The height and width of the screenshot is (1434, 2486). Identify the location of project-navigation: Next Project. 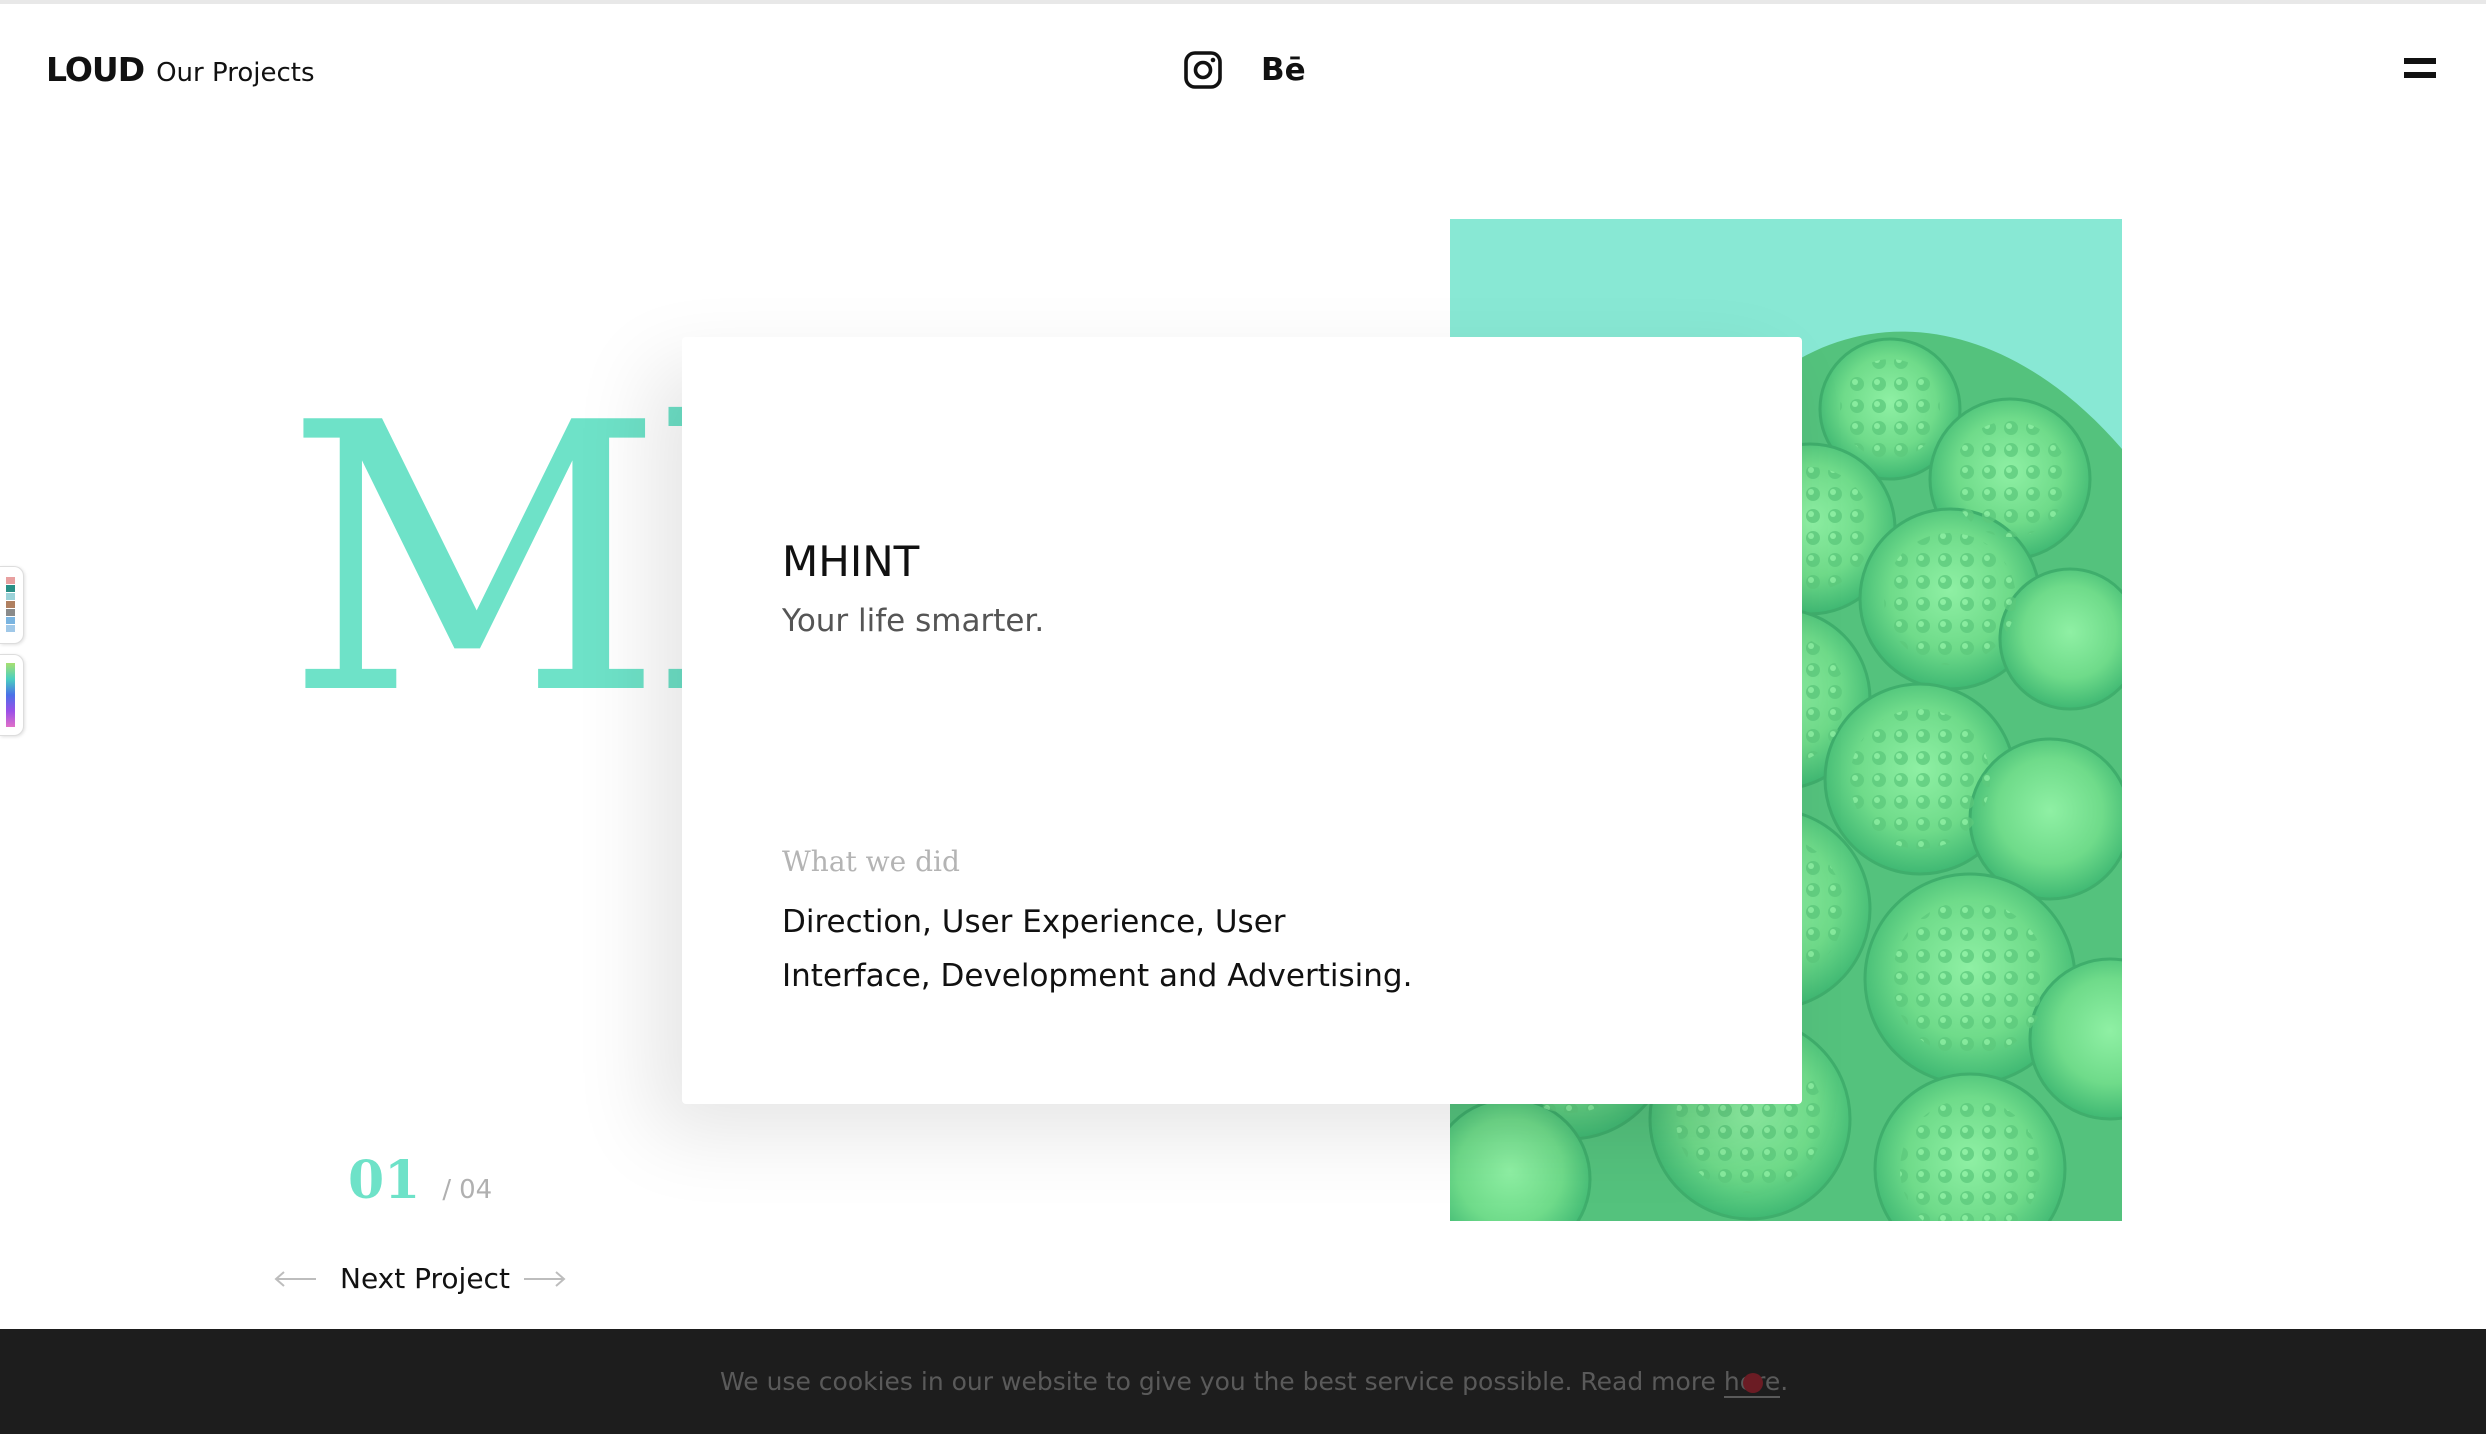
(420, 1278).